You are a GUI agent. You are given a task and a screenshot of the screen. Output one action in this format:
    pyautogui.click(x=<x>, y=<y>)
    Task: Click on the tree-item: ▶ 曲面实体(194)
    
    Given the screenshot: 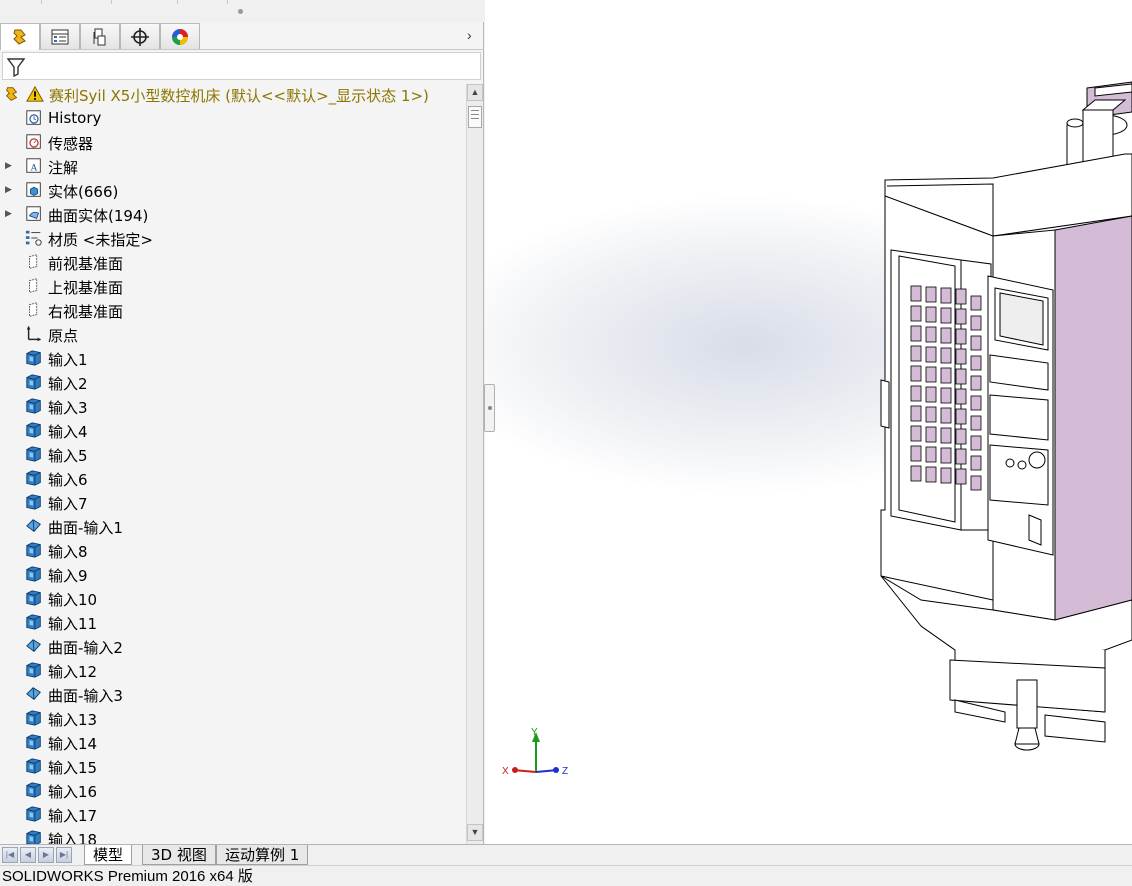 What is the action you would take?
    pyautogui.click(x=233, y=214)
    